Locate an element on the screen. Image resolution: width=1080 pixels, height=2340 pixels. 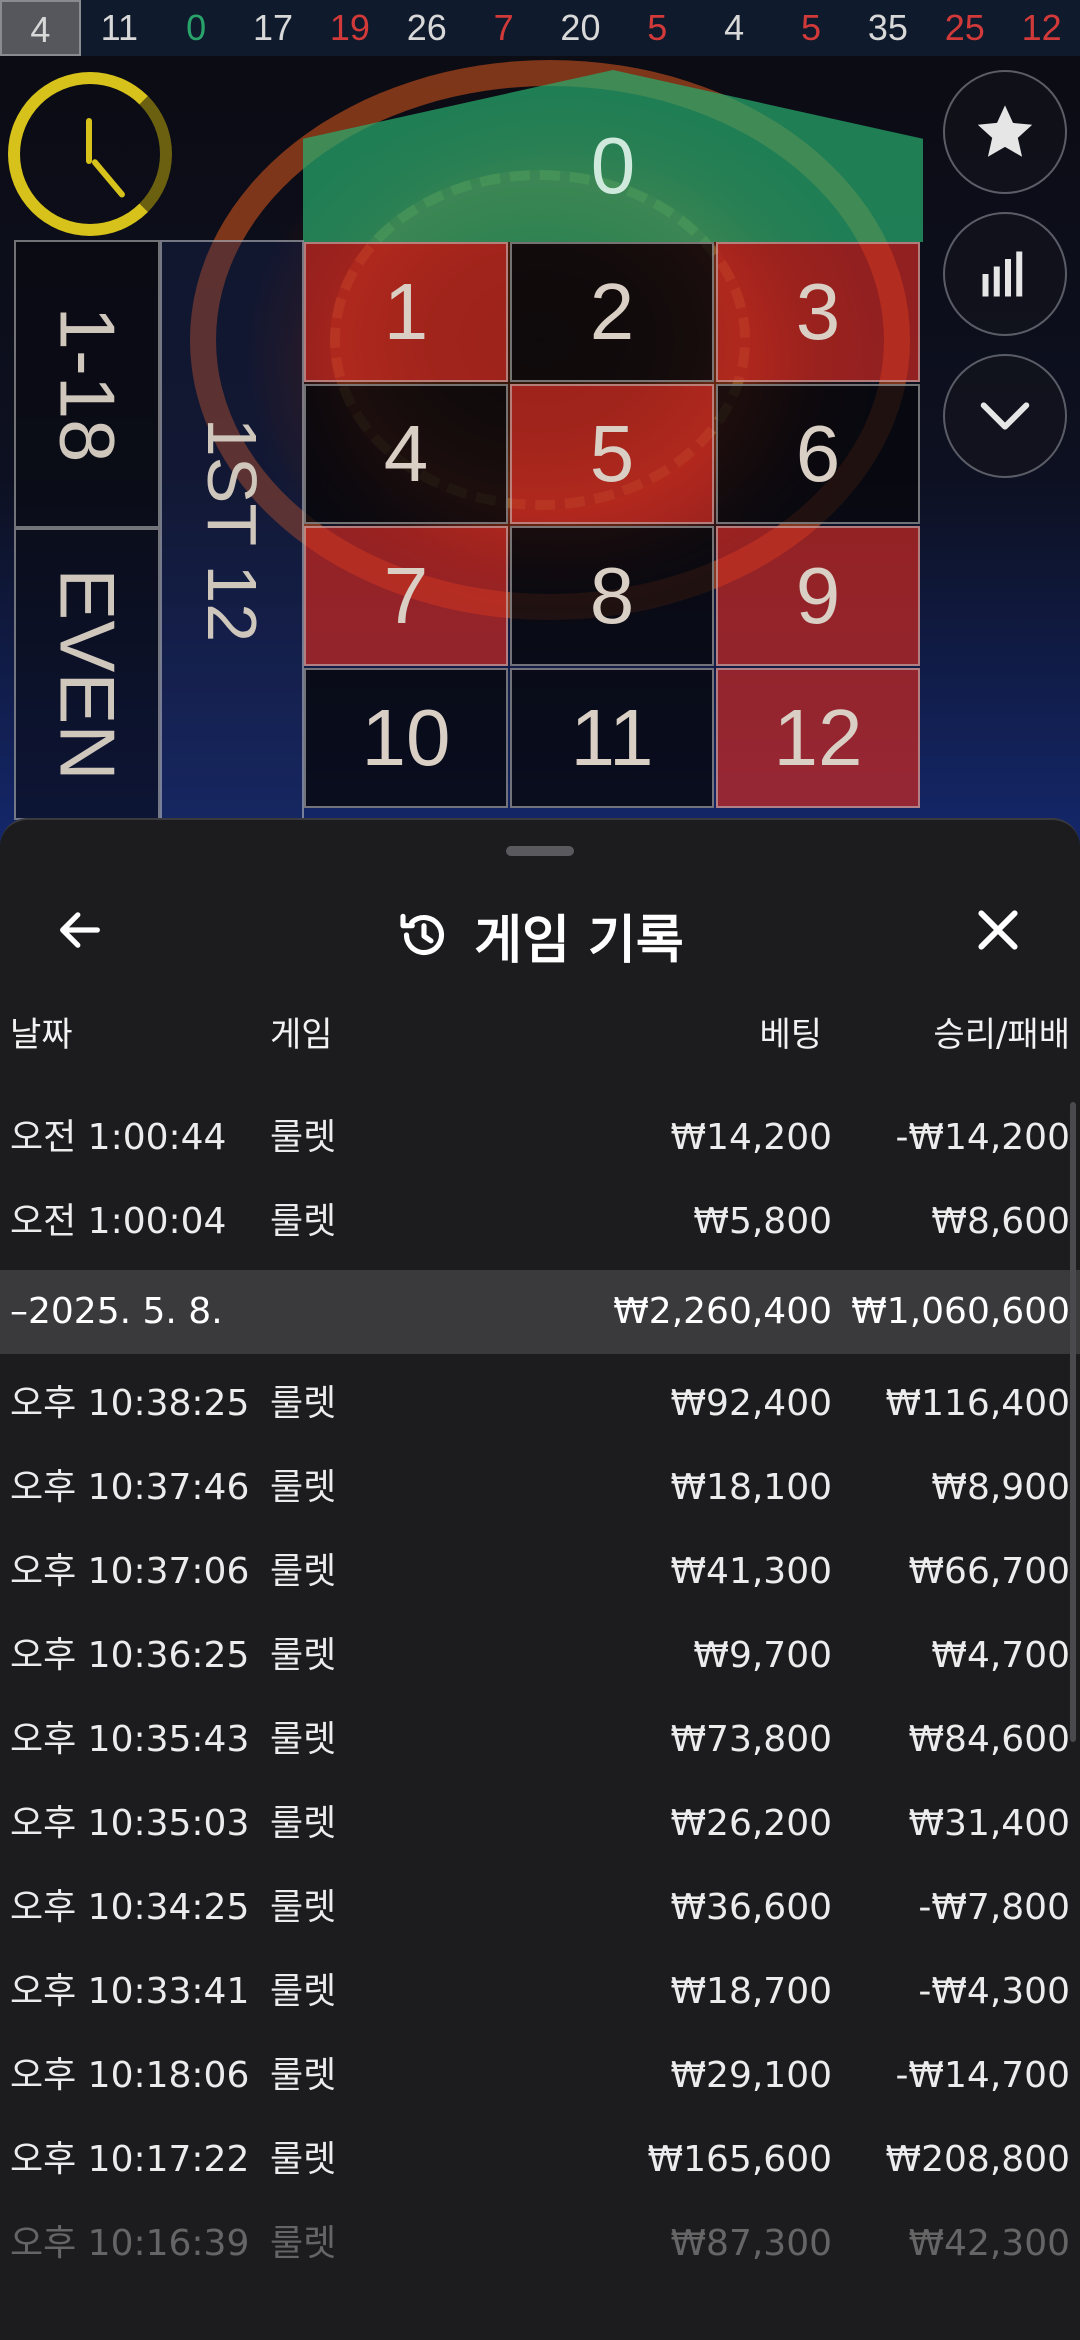
table-row: 오후 10:34:25 룰렛 ₩36,600 -₩7,800 is located at coordinates (540, 1908).